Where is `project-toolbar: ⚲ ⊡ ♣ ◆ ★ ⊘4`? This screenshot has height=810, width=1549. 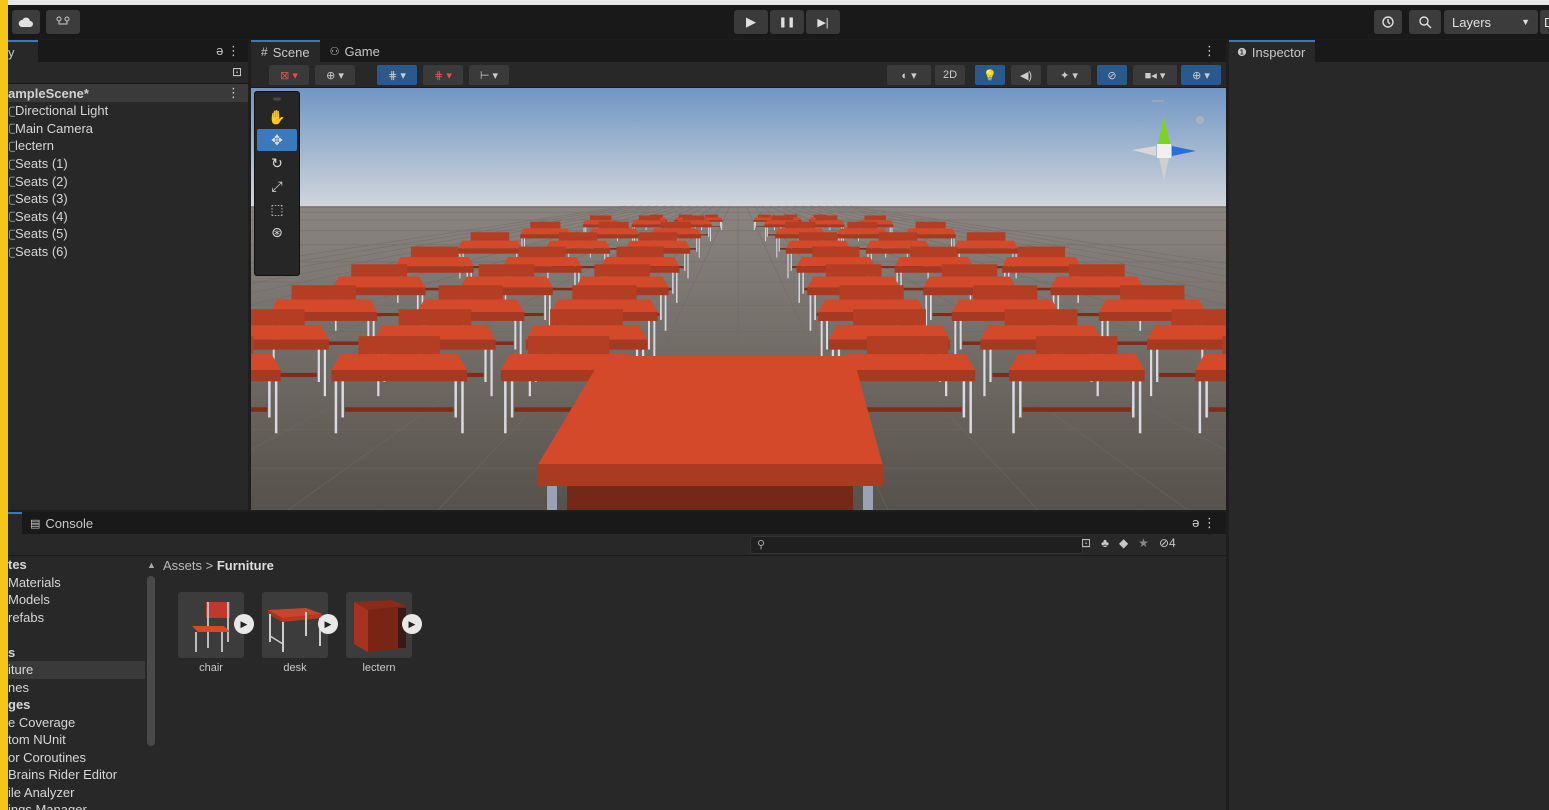 project-toolbar: ⚲ ⊡ ♣ ◆ ★ ⊘4 is located at coordinates (617, 545).